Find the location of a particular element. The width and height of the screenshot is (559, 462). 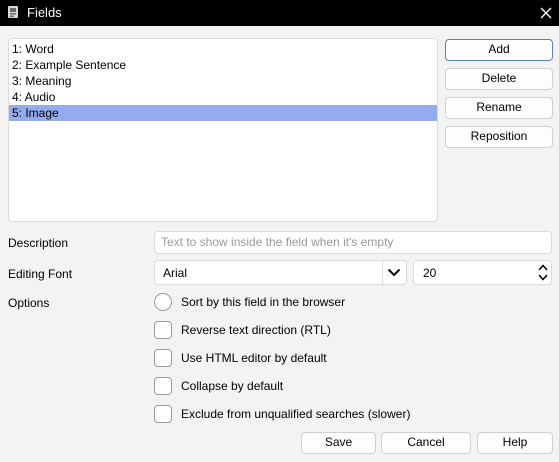

font-select-value: Arial is located at coordinates (175, 273).